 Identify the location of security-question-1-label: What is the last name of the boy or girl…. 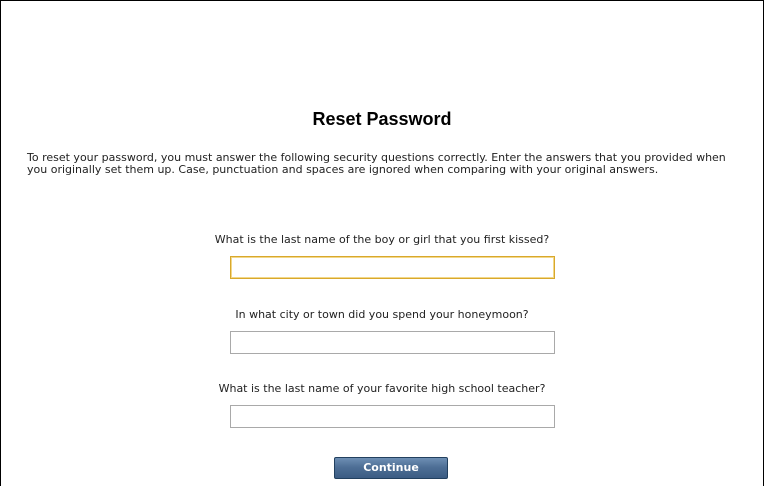
(382, 239).